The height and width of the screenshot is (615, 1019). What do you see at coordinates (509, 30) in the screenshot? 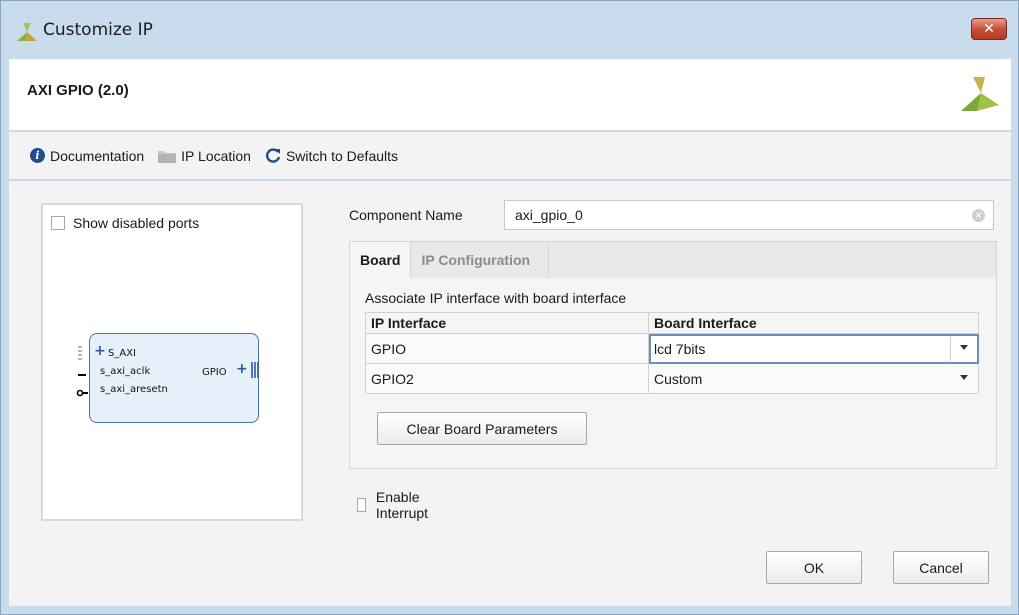
I see `title-bar: Customize IP ✕` at bounding box center [509, 30].